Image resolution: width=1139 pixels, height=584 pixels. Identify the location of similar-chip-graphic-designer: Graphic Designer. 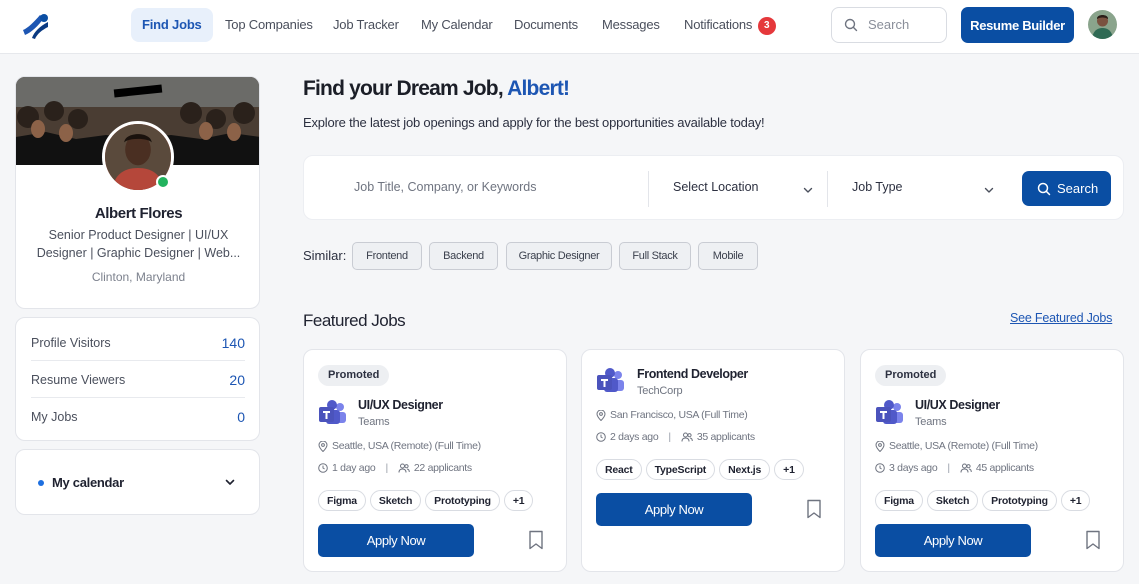
(559, 256).